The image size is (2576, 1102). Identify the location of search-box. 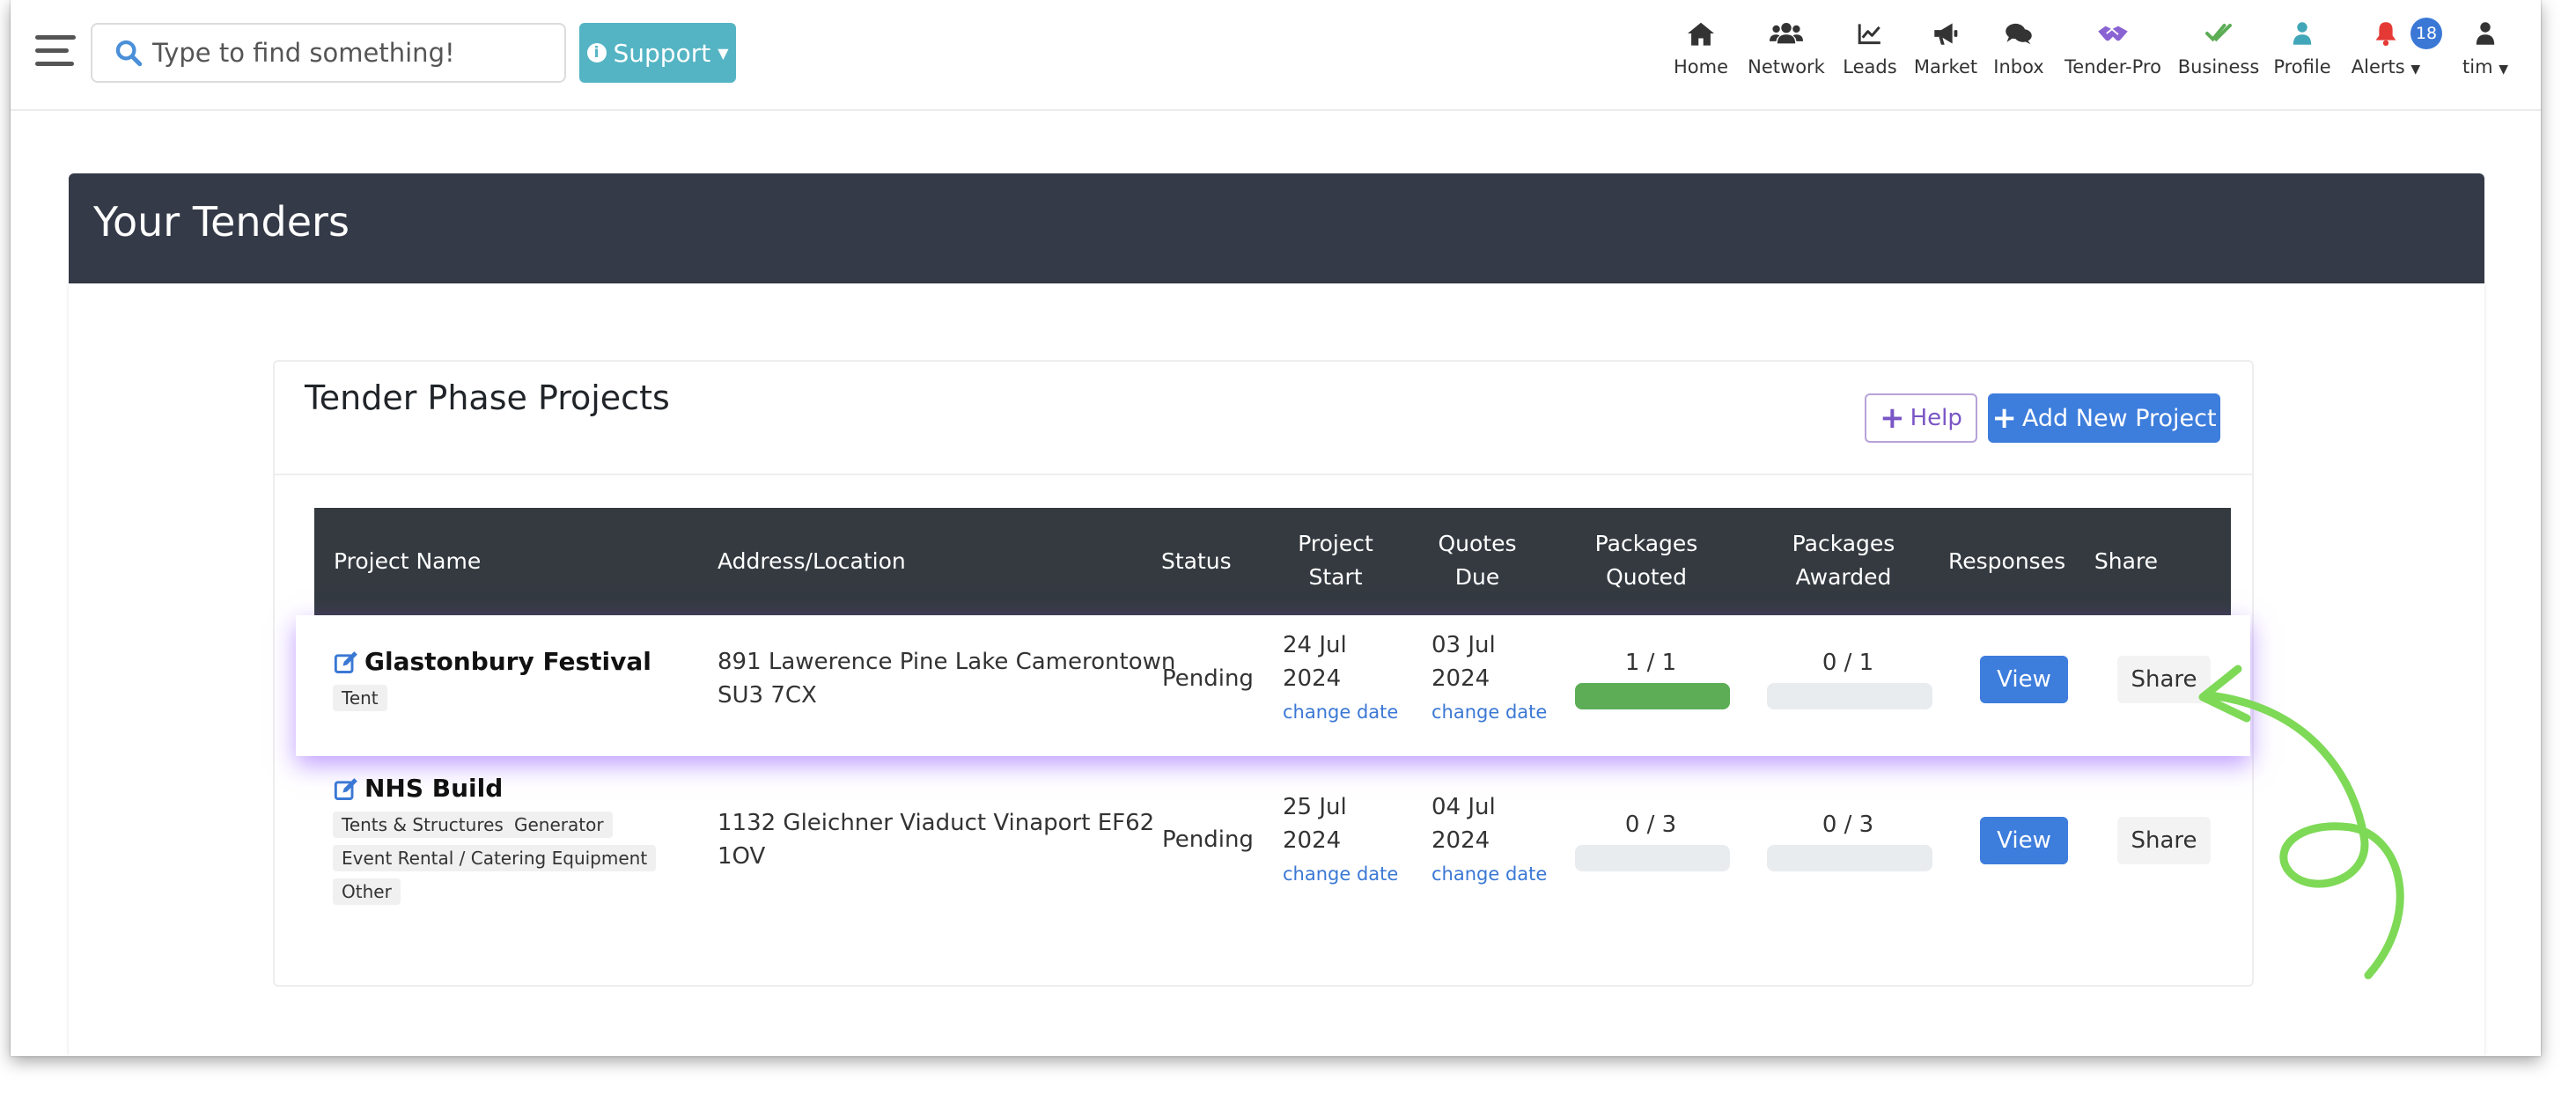
(329, 53).